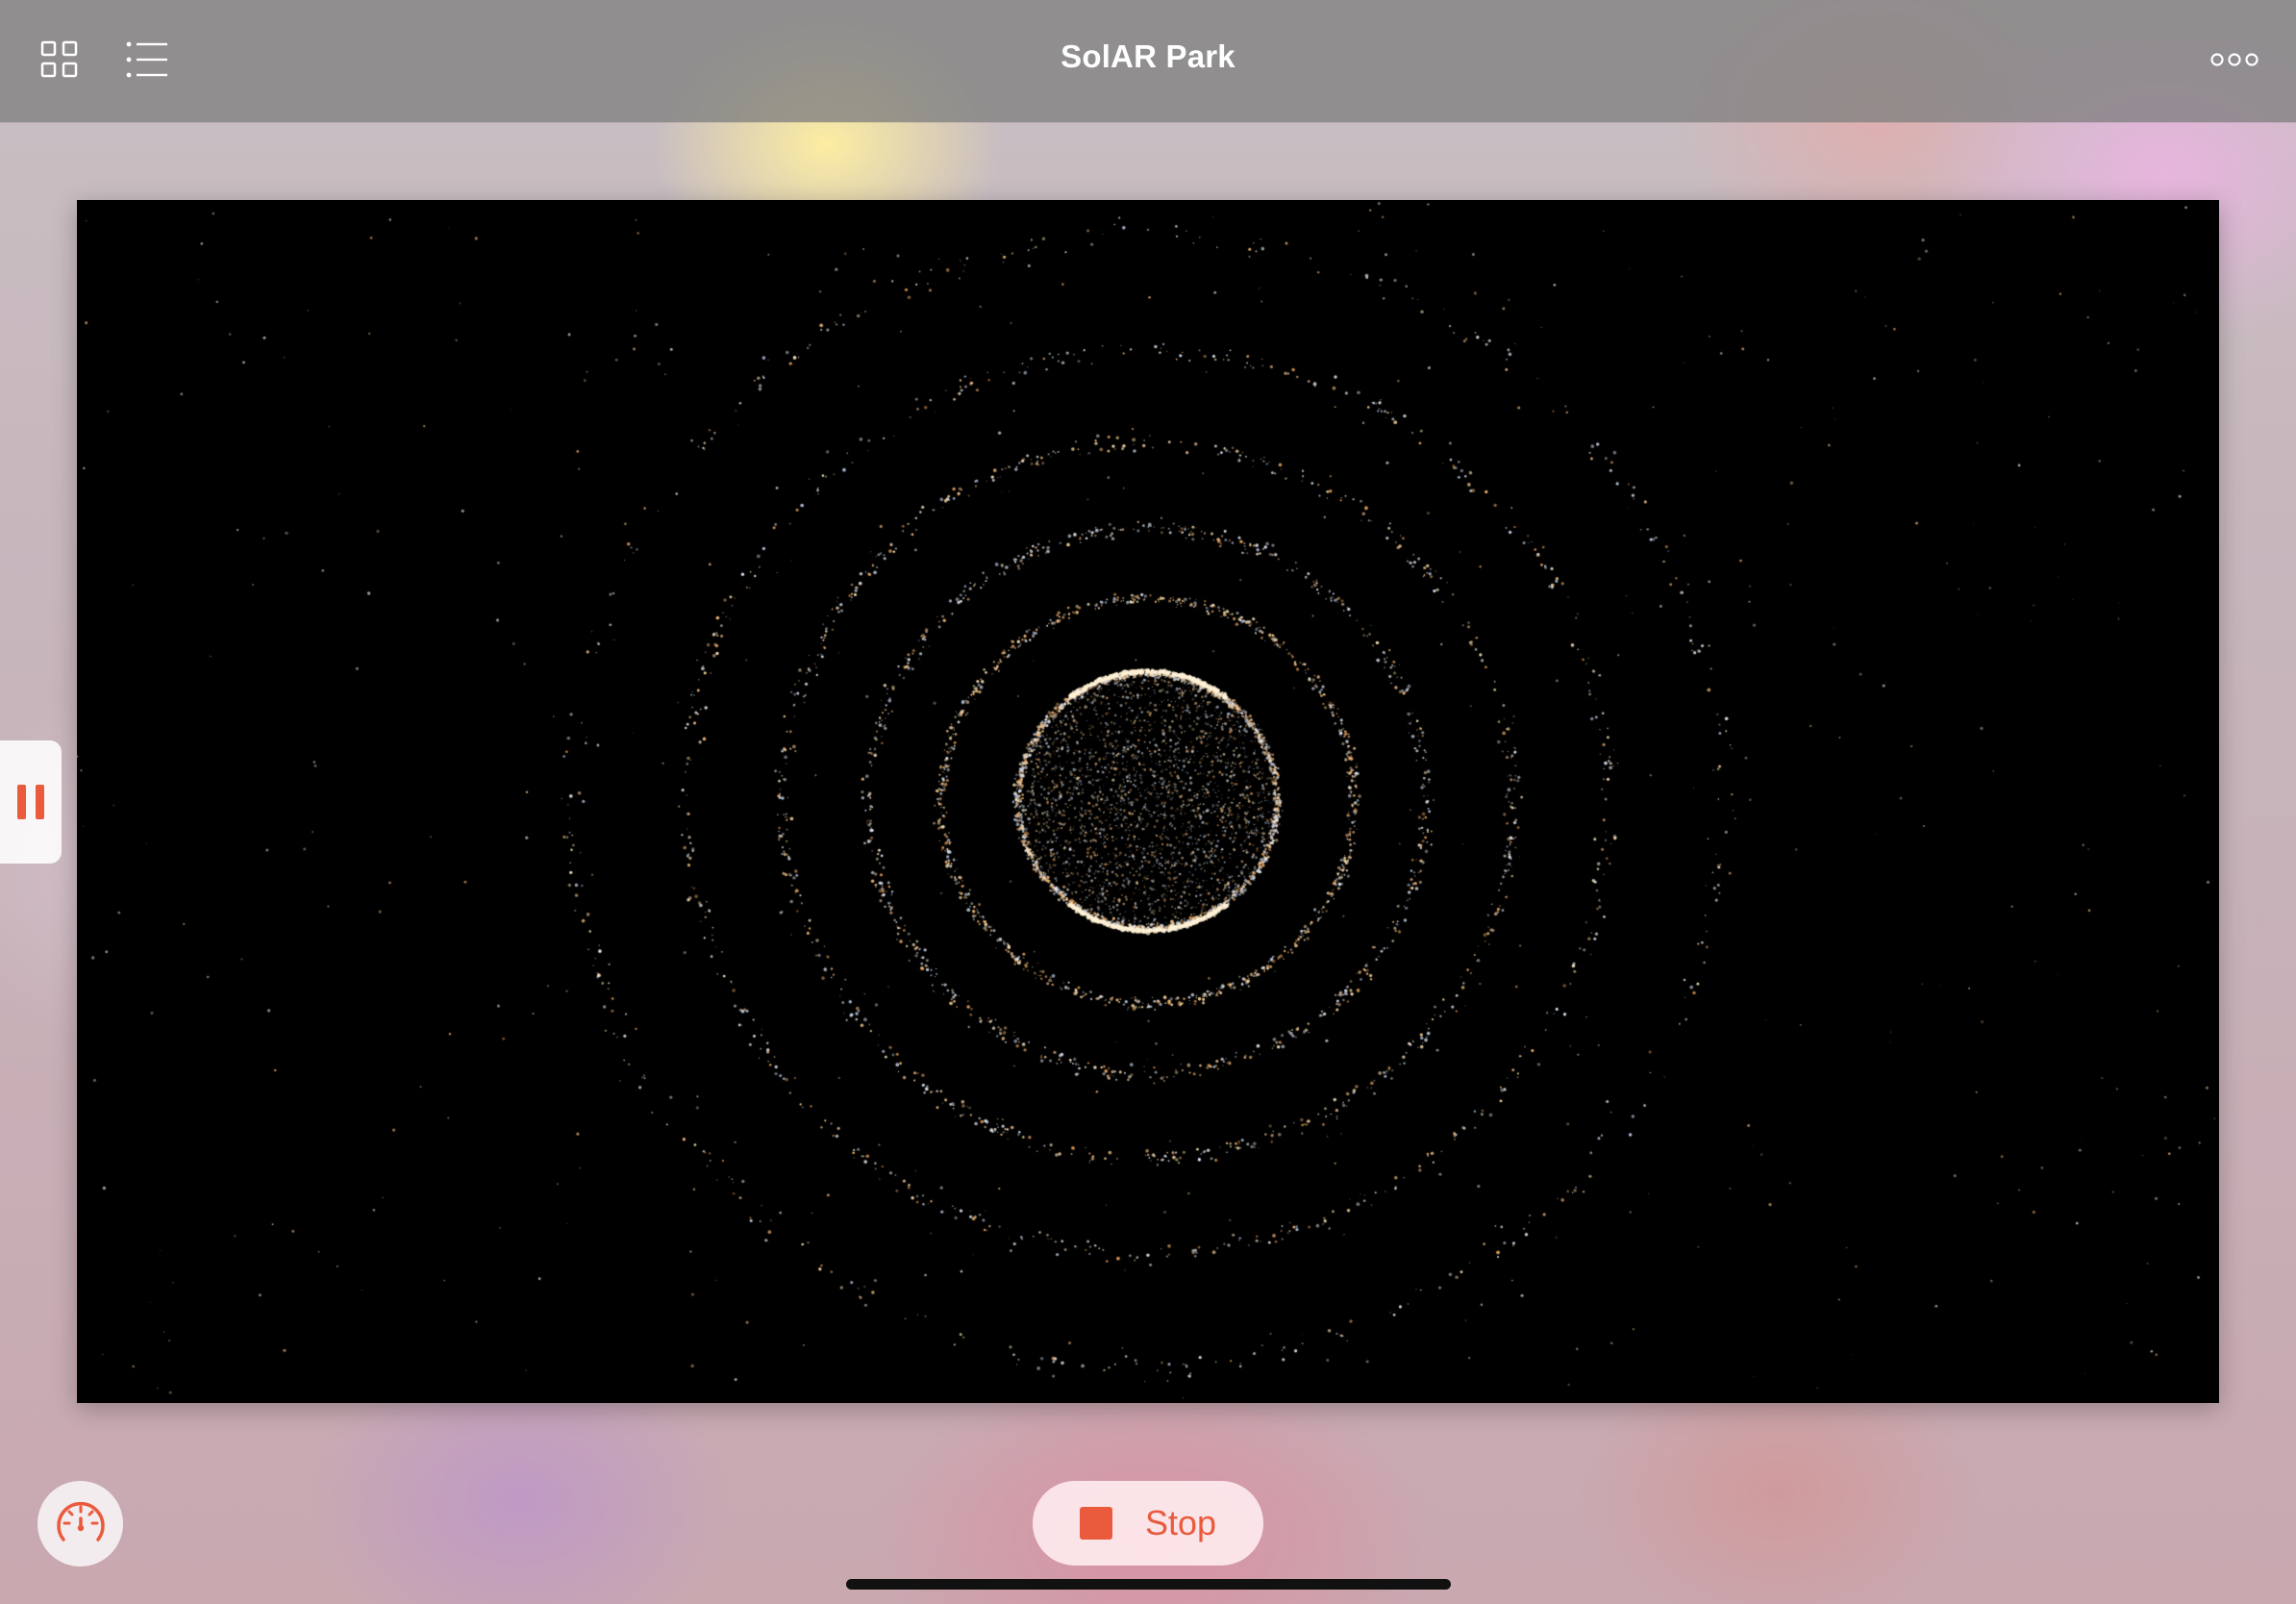 This screenshot has width=2296, height=1604. What do you see at coordinates (1148, 1584) in the screenshot?
I see `home-indicator` at bounding box center [1148, 1584].